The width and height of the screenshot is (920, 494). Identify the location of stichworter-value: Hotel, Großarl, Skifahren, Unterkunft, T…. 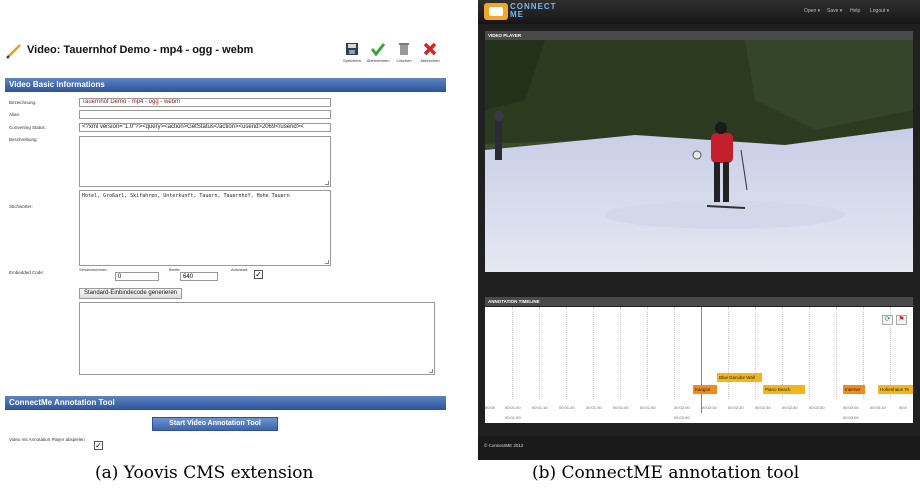
(186, 196).